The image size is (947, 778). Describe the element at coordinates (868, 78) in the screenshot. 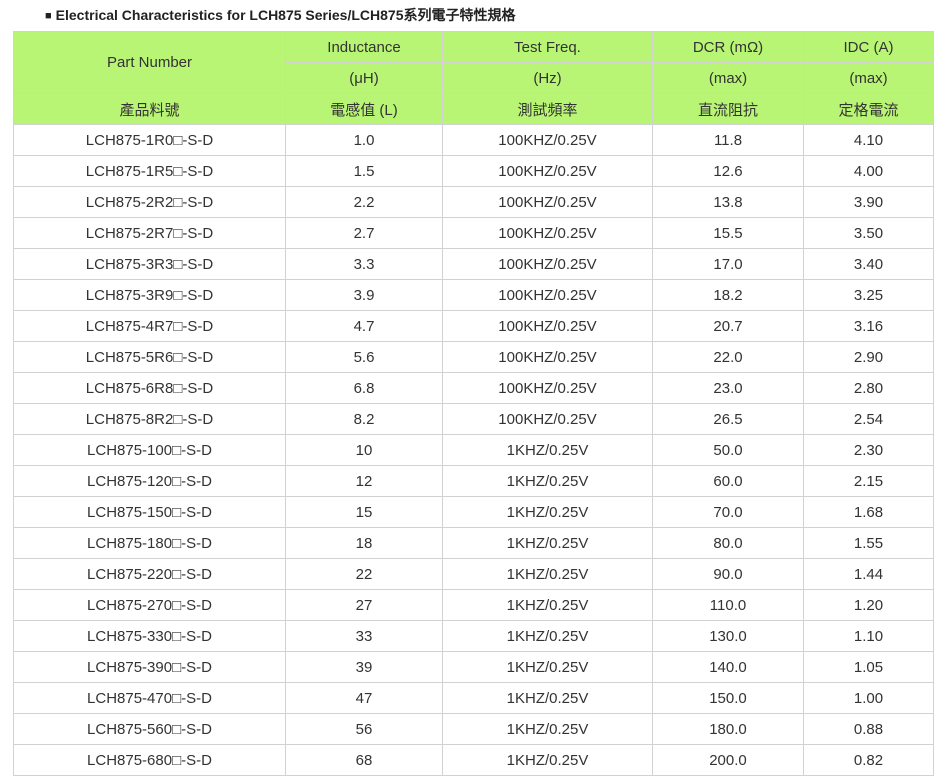

I see `header-idc-unit: (max)` at that location.